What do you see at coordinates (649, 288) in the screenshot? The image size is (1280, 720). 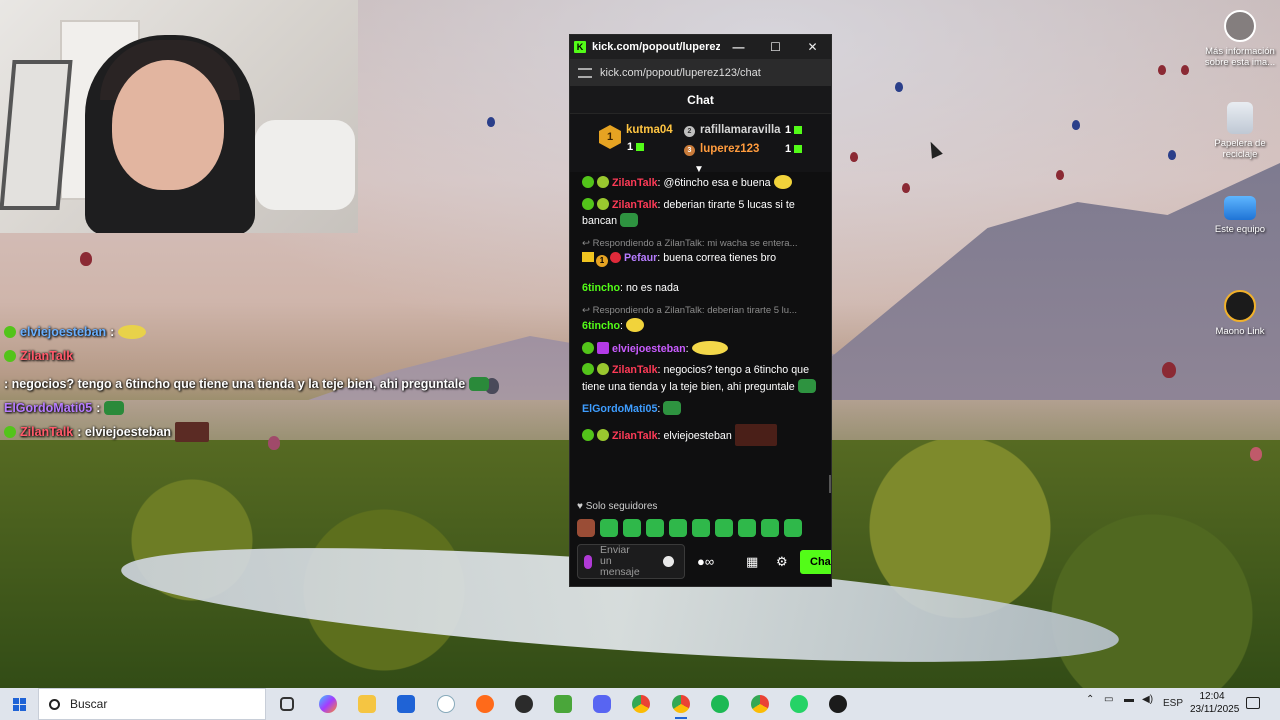 I see `chat-text: : no es nada` at bounding box center [649, 288].